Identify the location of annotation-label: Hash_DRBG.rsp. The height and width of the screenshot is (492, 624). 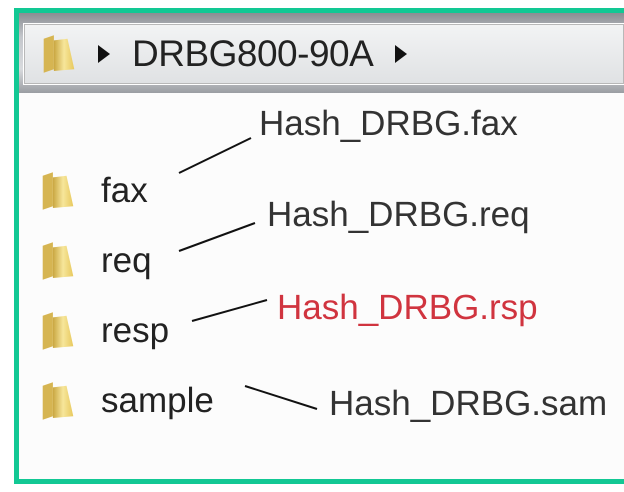
(407, 308).